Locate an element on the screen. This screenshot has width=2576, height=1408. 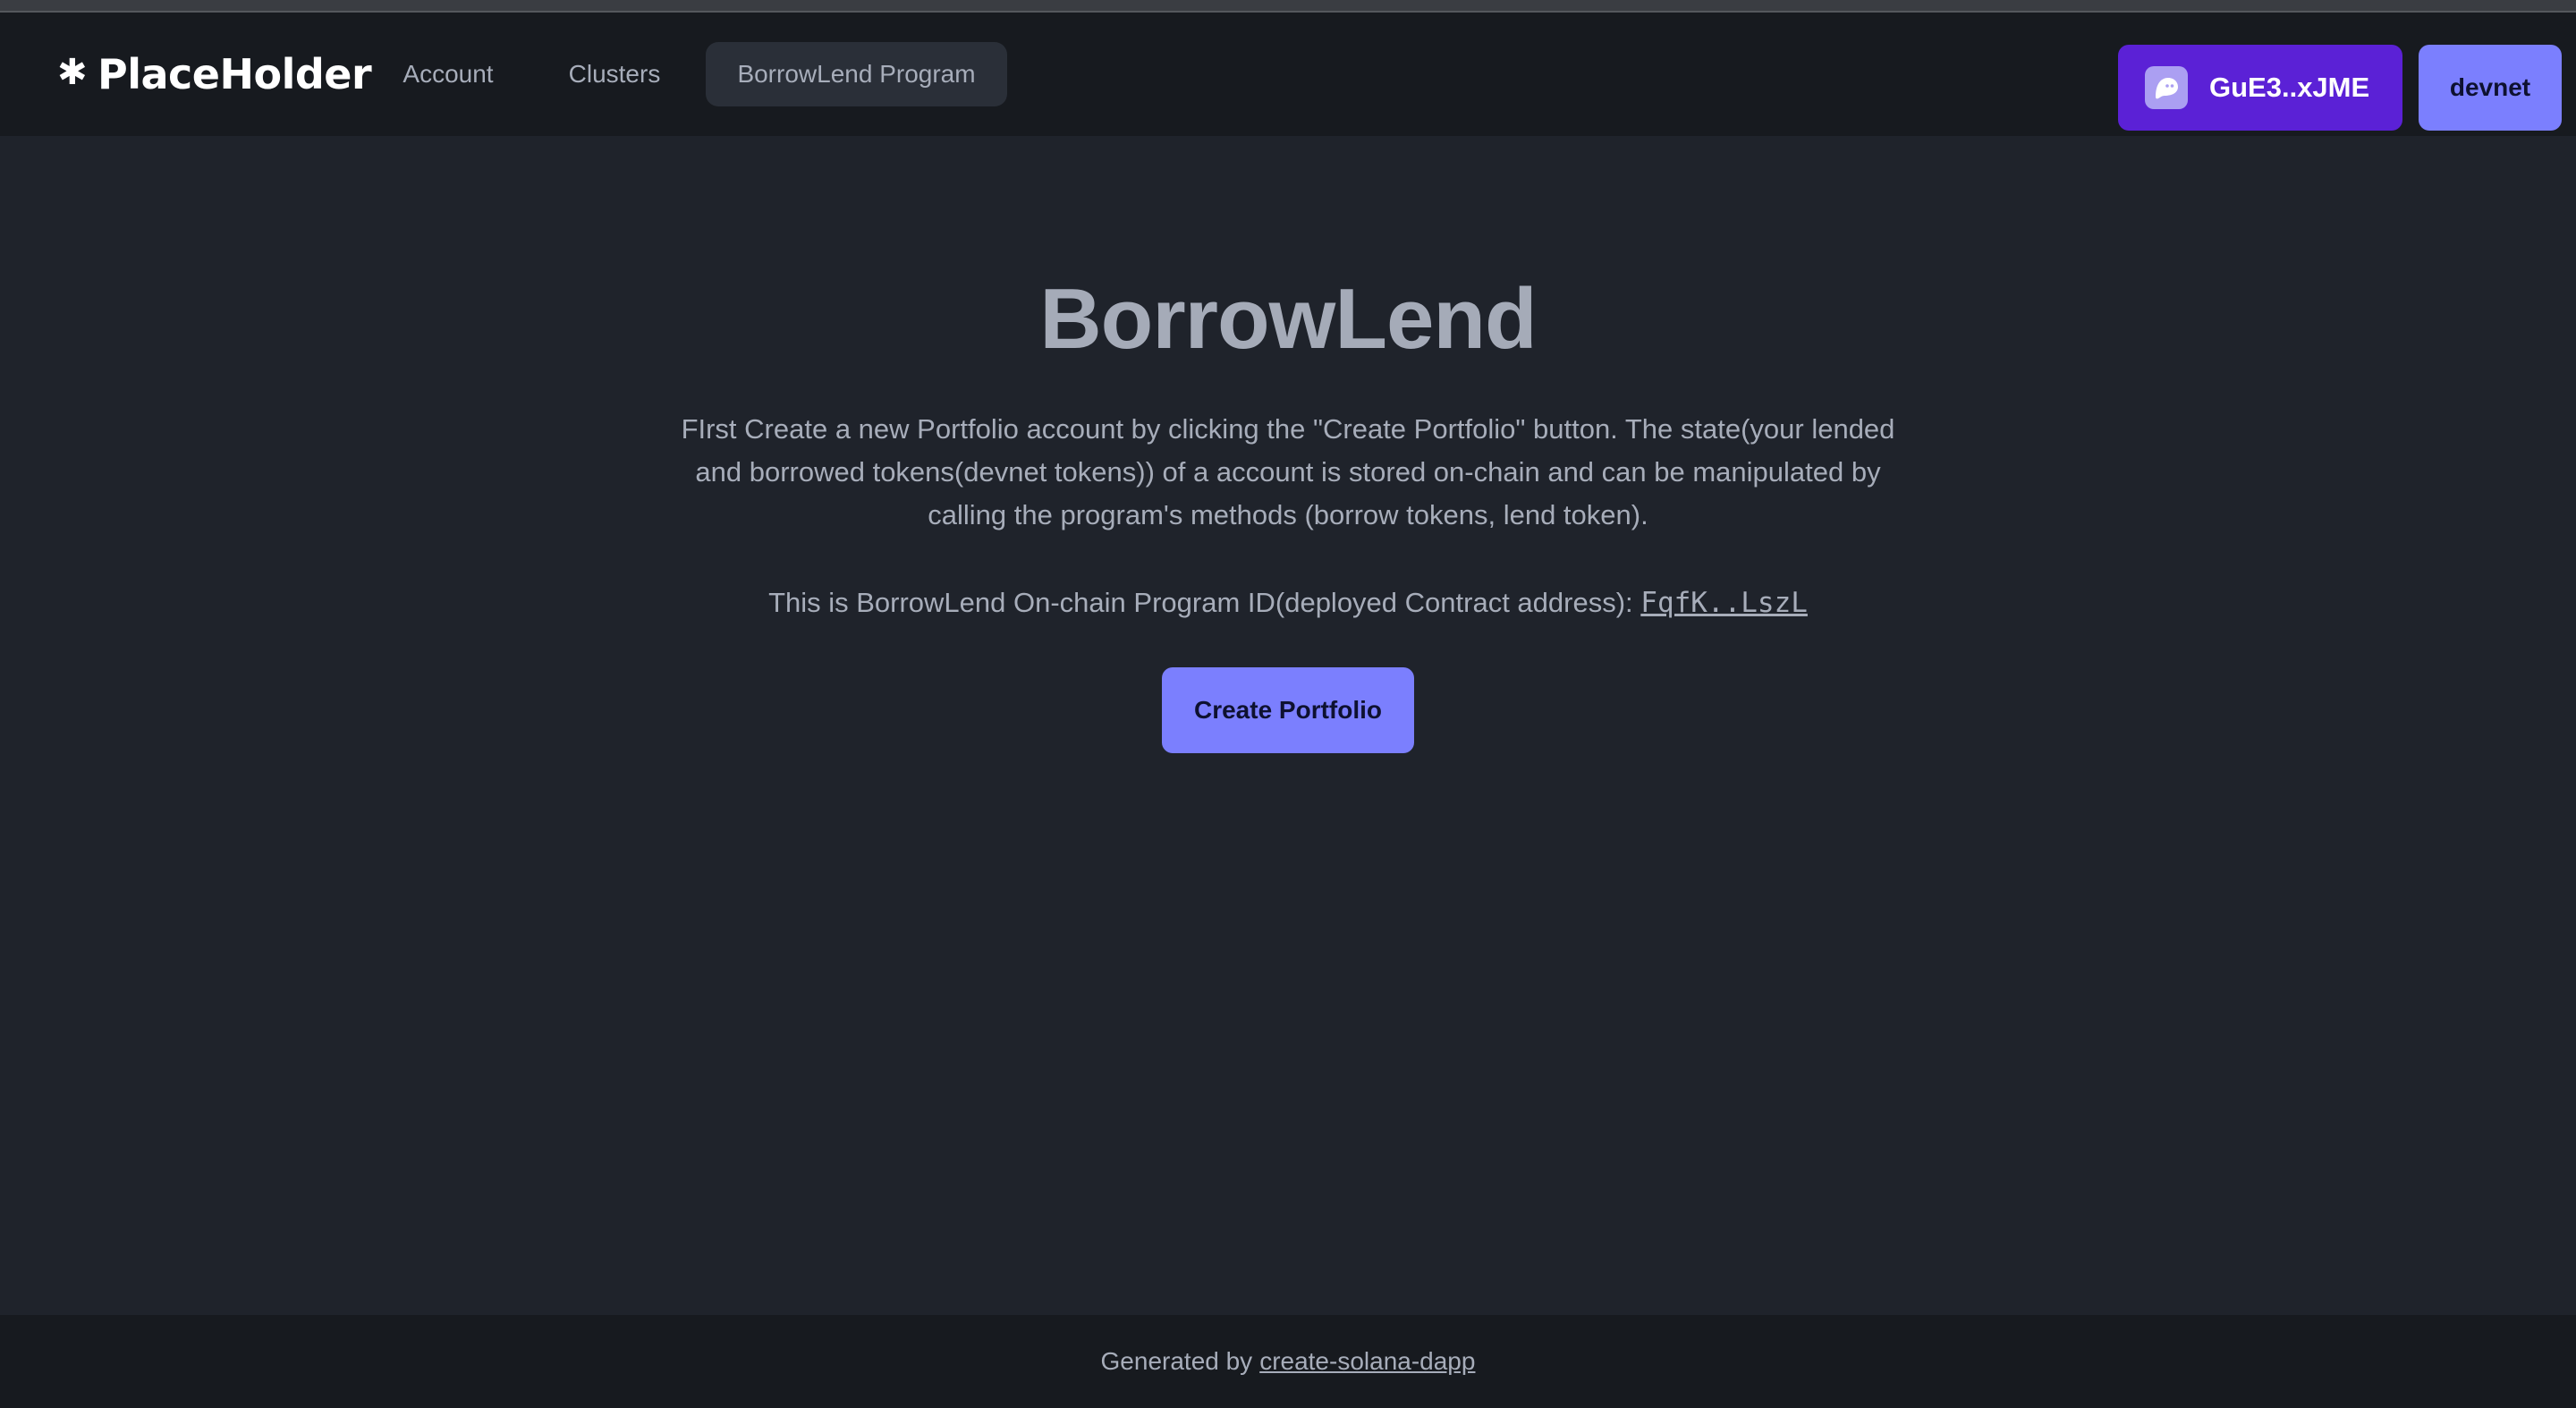
wallet-address: GuE3..xJME is located at coordinates (2289, 87).